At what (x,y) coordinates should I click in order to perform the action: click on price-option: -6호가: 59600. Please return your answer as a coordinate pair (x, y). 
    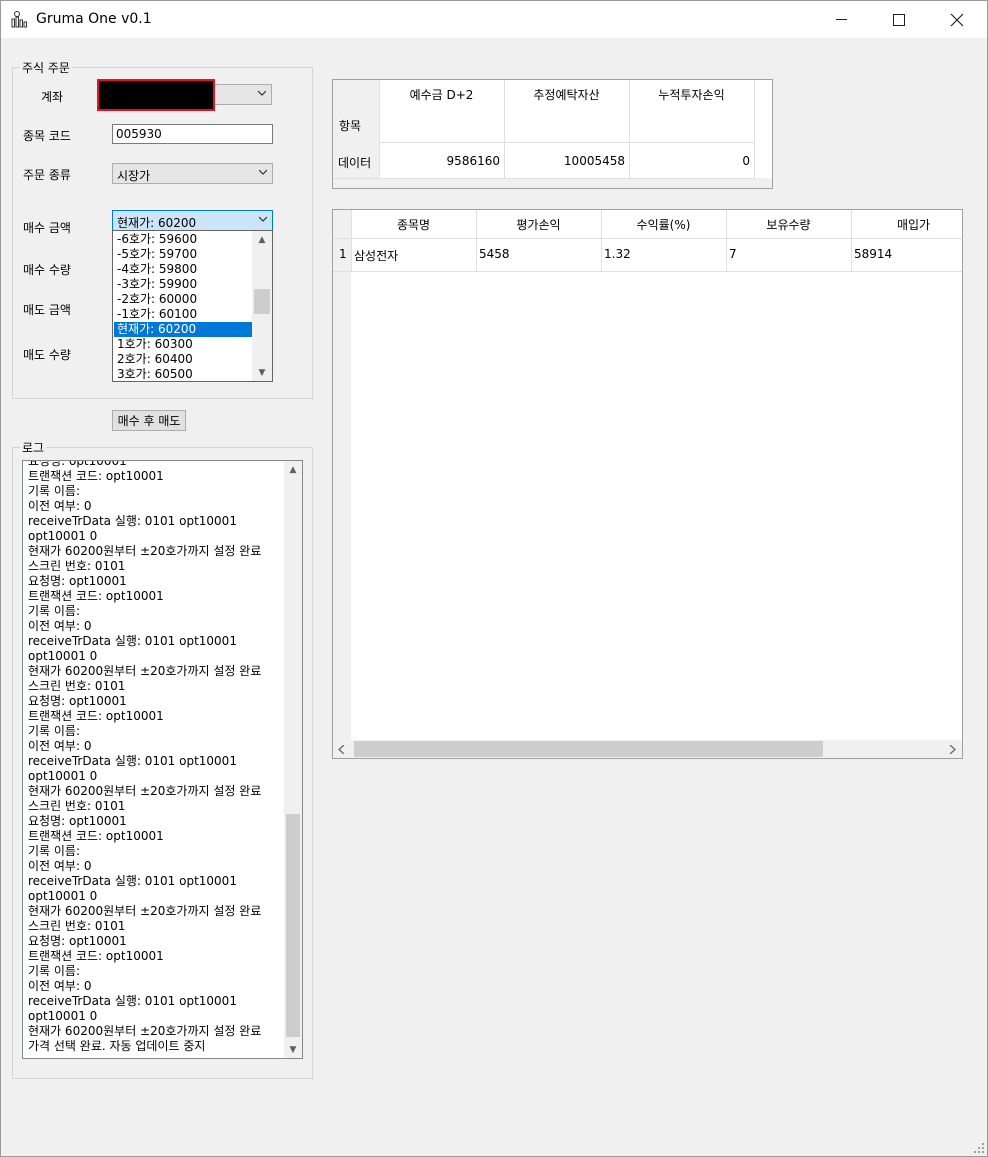
    Looking at the image, I should click on (183, 239).